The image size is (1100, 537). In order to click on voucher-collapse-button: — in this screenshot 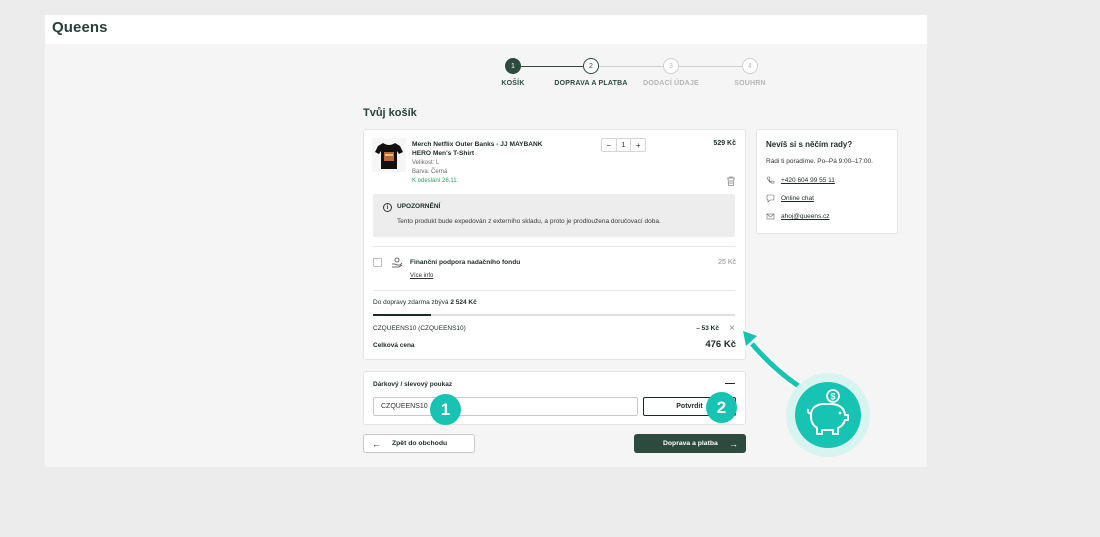, I will do `click(730, 383)`.